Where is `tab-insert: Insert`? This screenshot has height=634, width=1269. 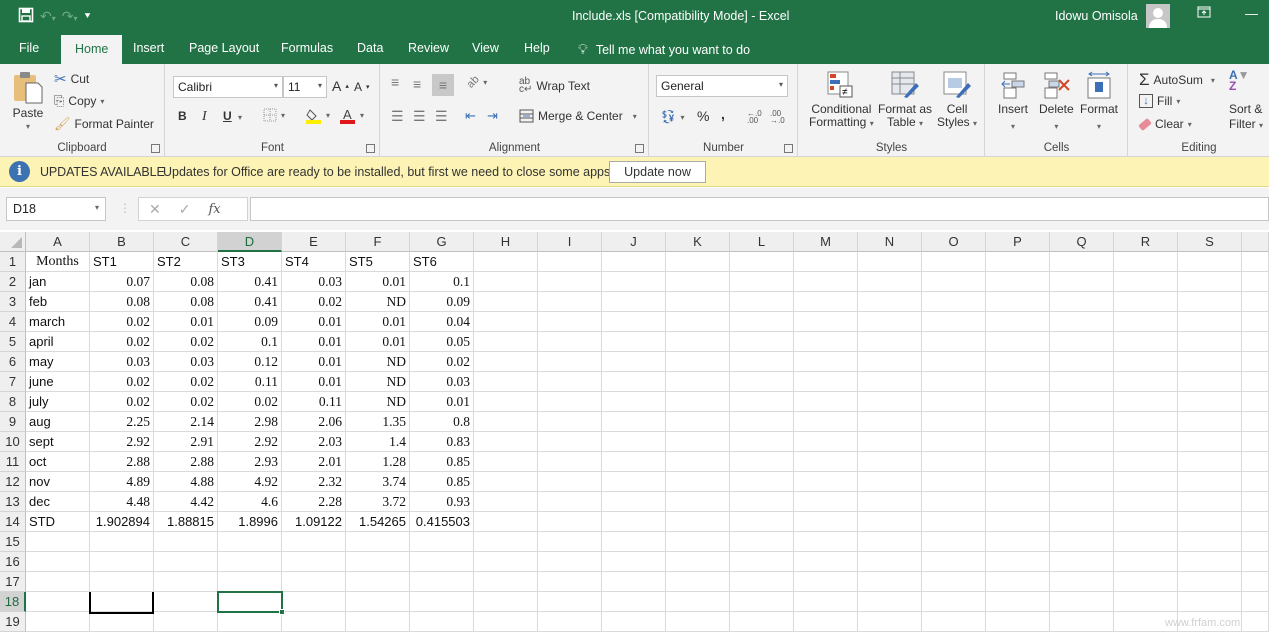
tab-insert: Insert is located at coordinates (148, 48).